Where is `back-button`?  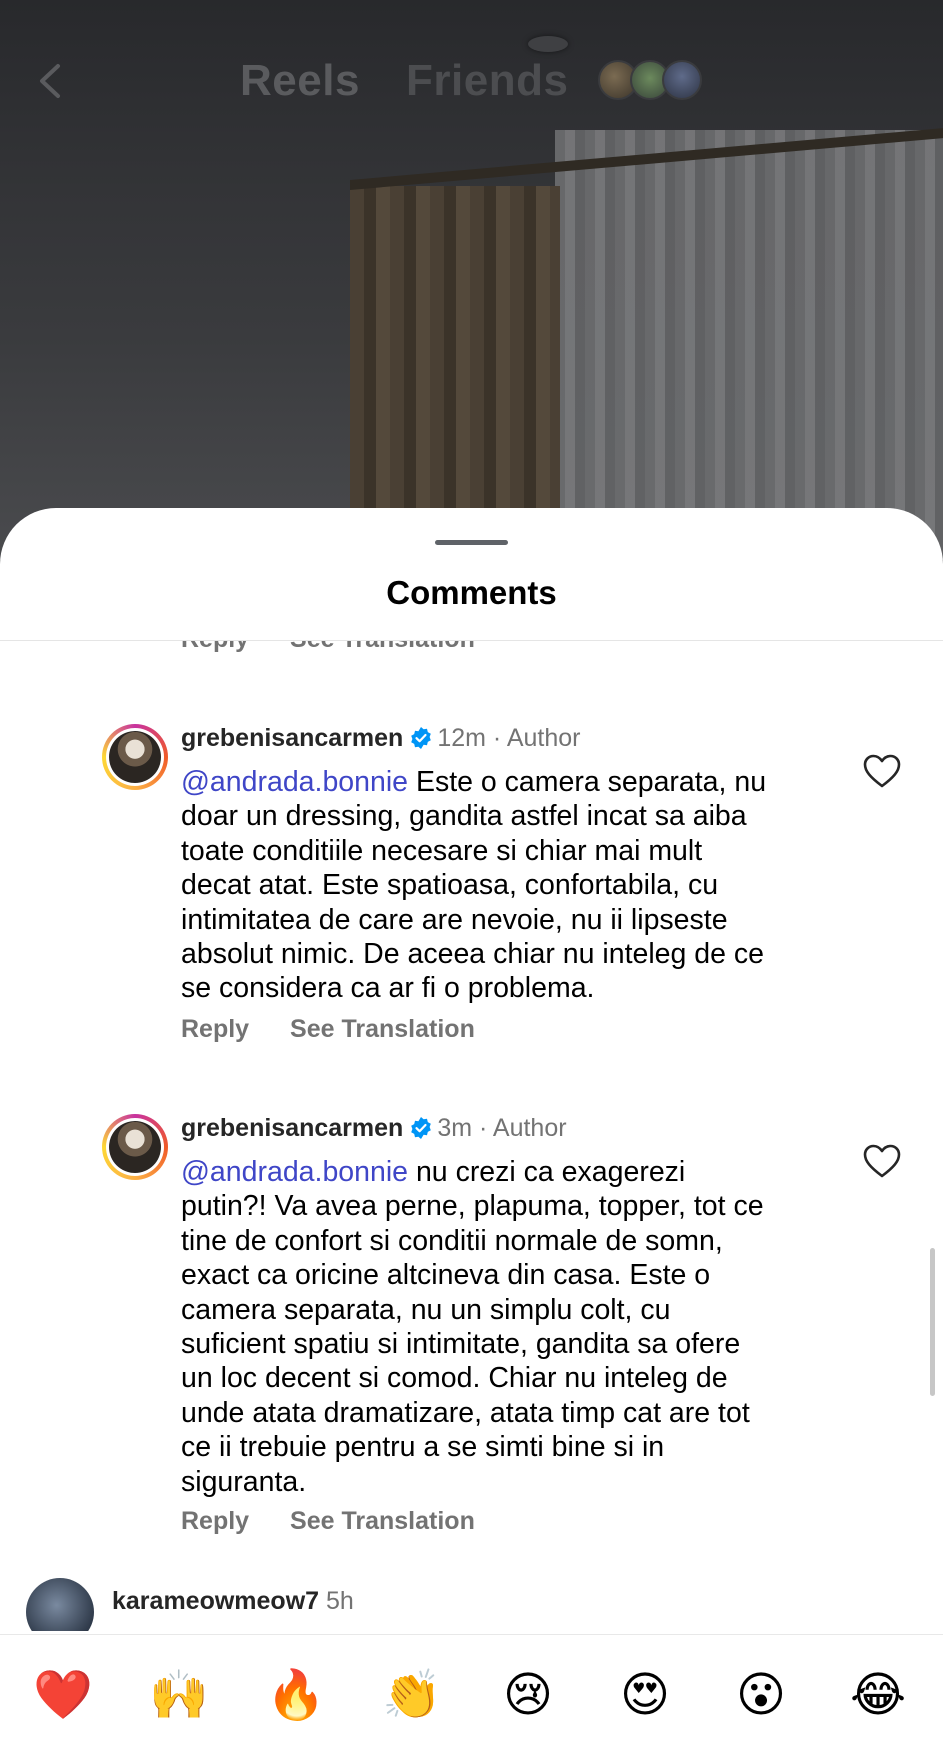 back-button is located at coordinates (51, 81).